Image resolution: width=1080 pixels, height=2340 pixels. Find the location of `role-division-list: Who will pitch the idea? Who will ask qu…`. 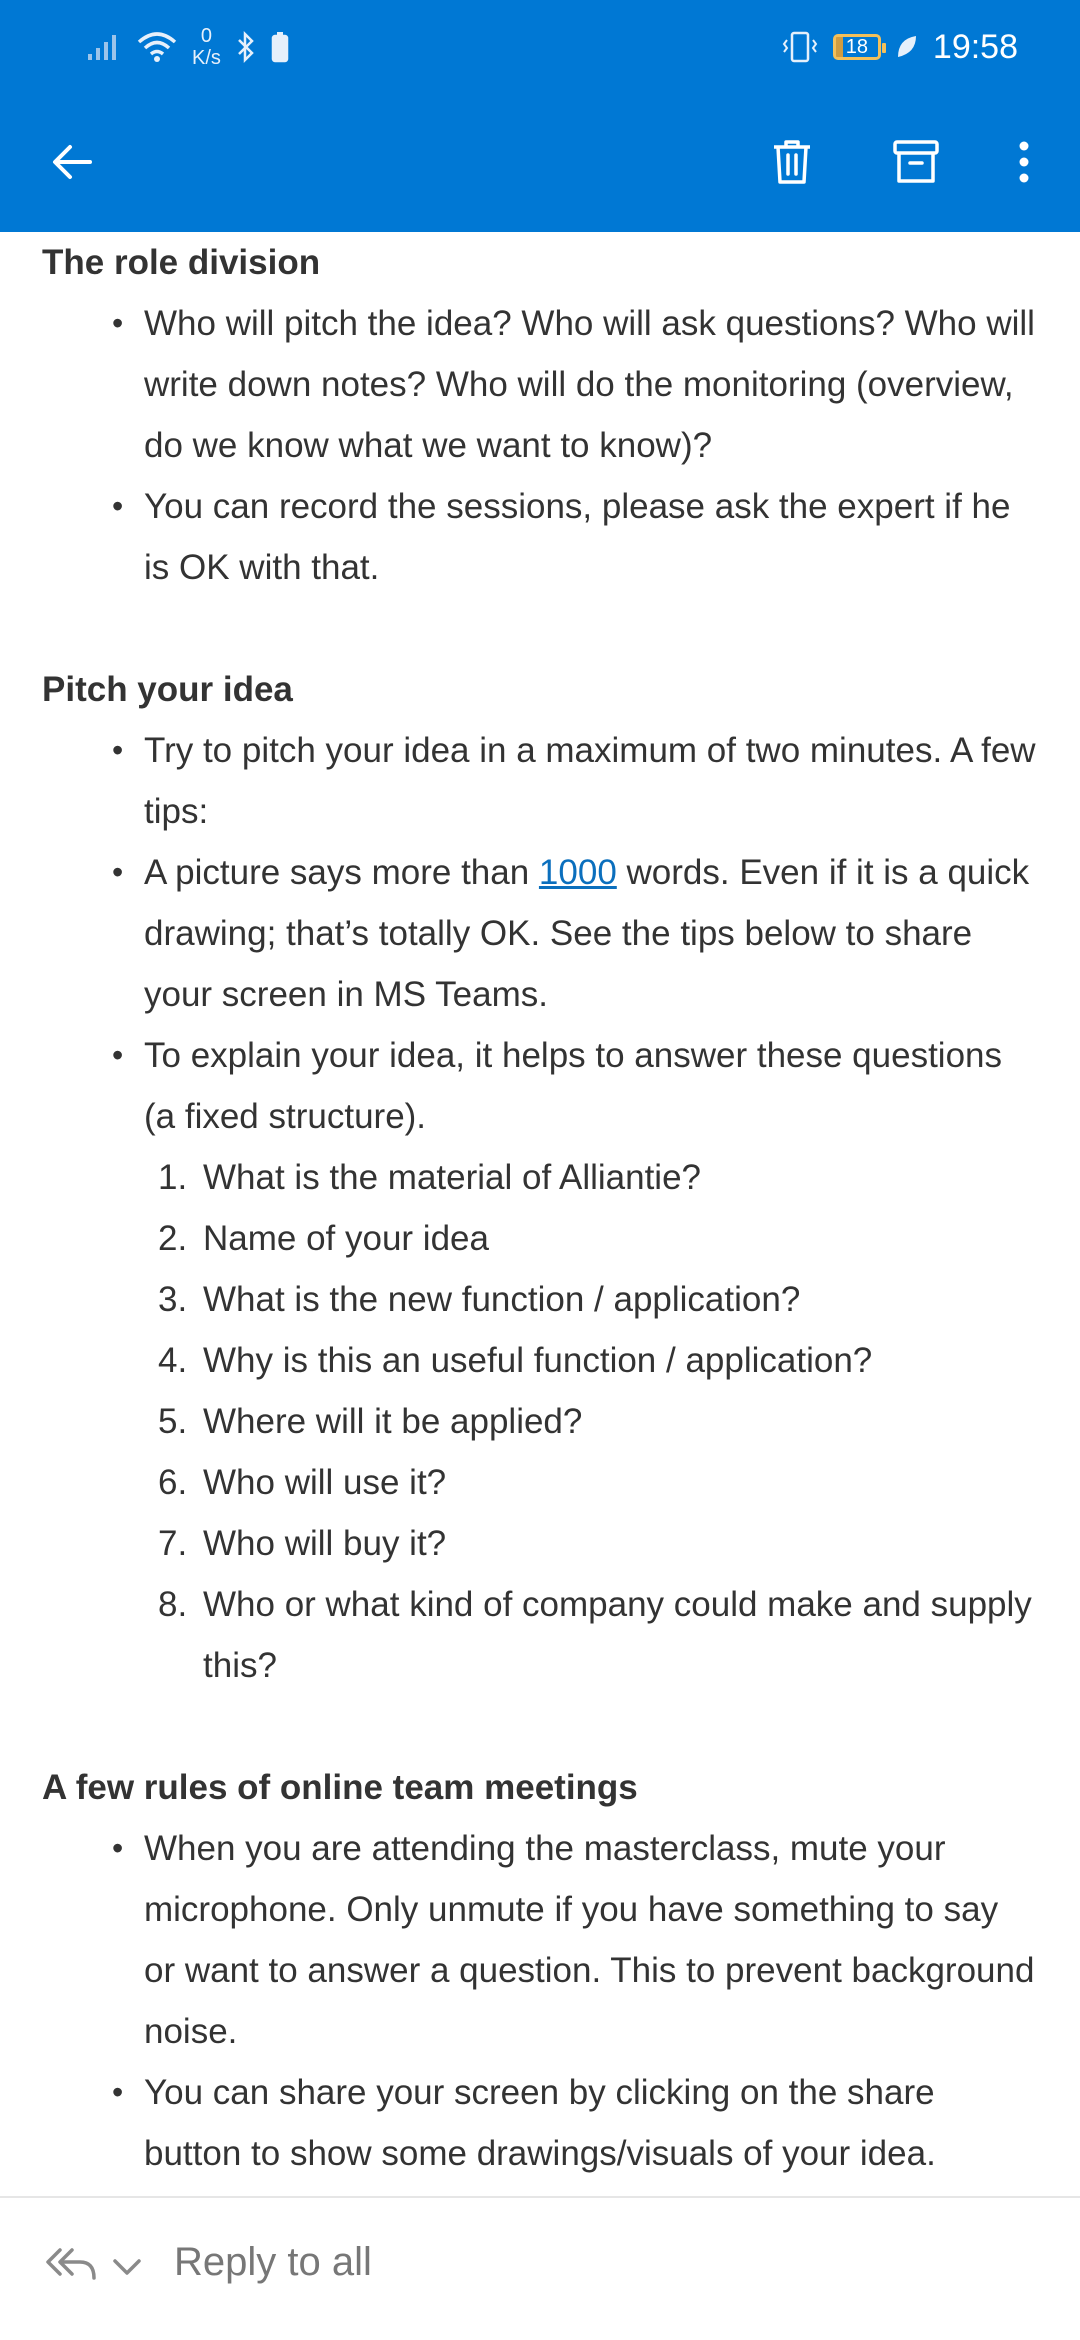

role-division-list: Who will pitch the idea? Who will ask qu… is located at coordinates (540, 445).